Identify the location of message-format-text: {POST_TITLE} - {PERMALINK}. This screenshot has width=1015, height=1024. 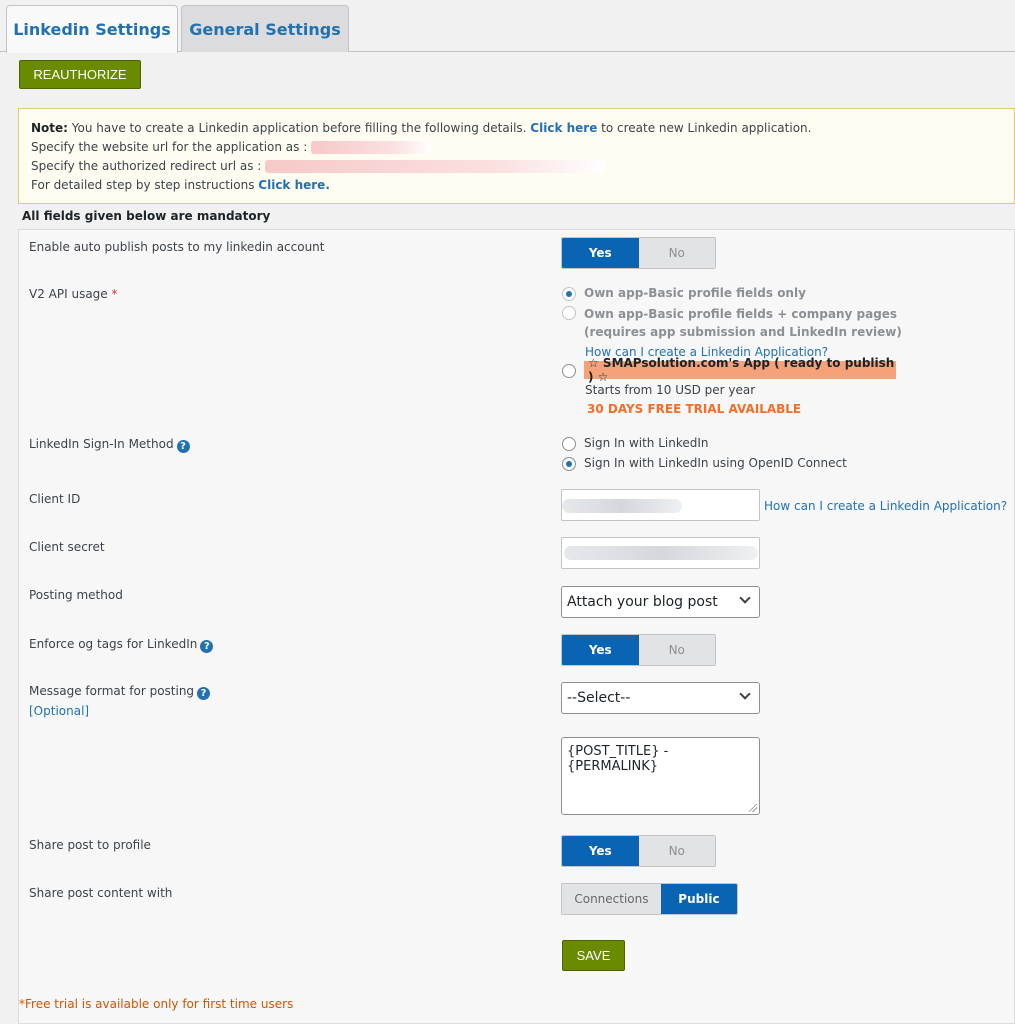
(618, 759).